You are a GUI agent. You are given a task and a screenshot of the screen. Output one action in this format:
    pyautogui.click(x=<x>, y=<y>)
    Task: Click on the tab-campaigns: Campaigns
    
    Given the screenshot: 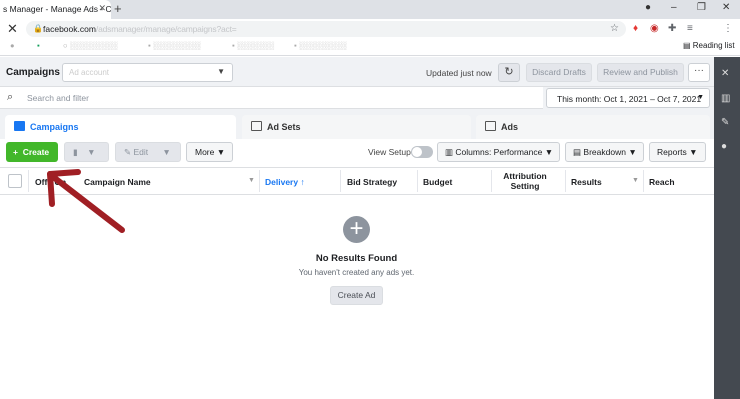 What is the action you would take?
    pyautogui.click(x=120, y=128)
    